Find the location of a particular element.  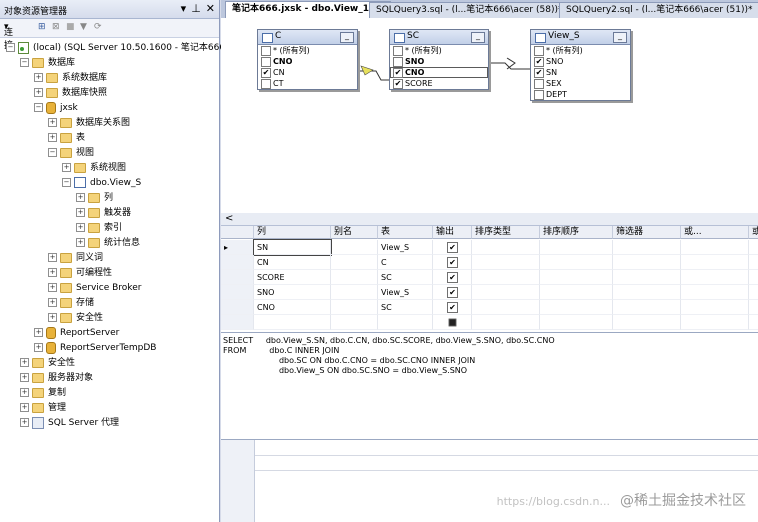

pin-icon: ⊥ is located at coordinates (196, 8).